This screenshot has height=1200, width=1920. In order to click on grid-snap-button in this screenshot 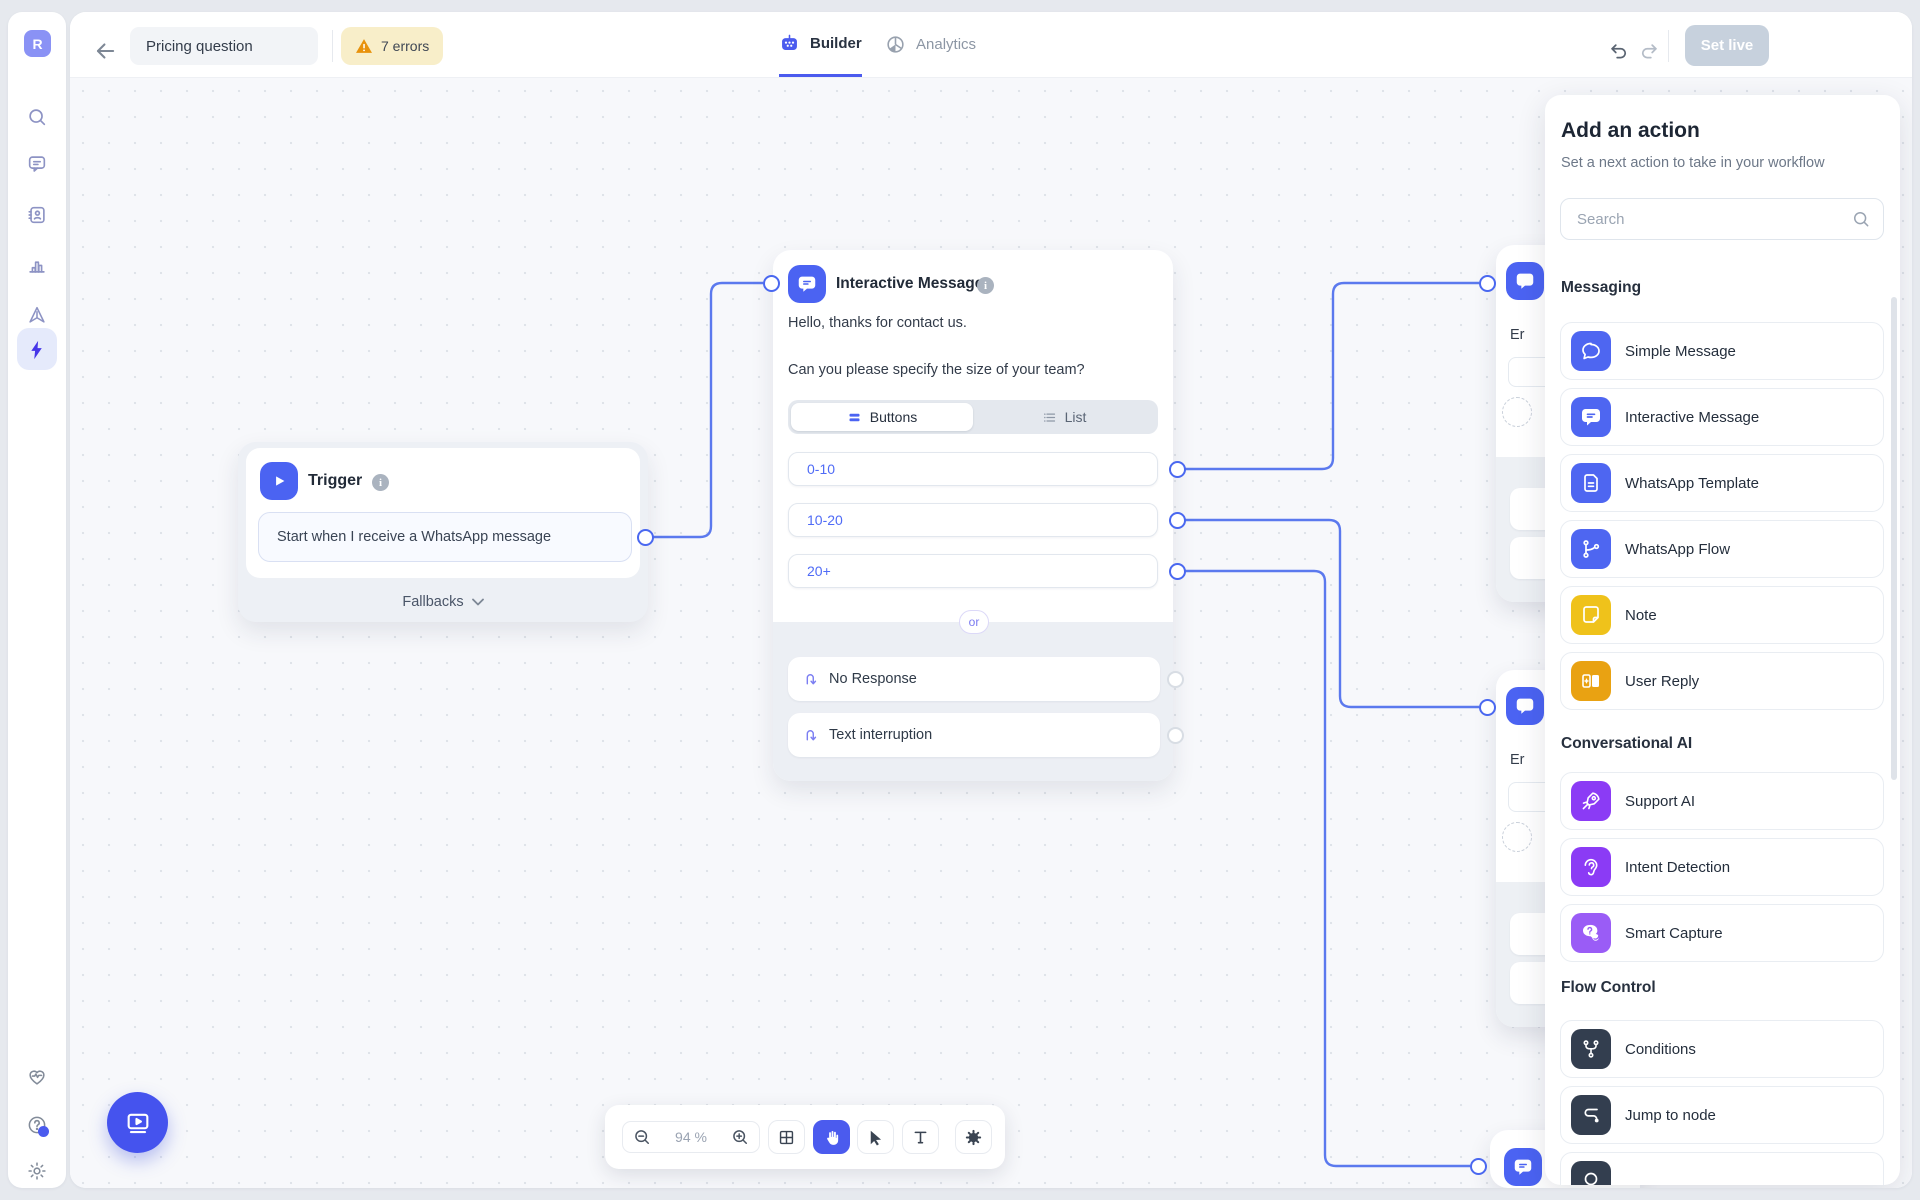, I will do `click(786, 1137)`.